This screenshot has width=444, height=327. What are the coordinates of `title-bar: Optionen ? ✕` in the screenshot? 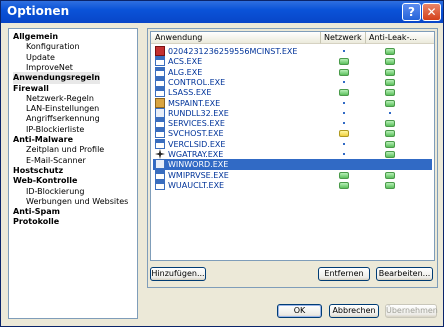 It's located at (222, 12).